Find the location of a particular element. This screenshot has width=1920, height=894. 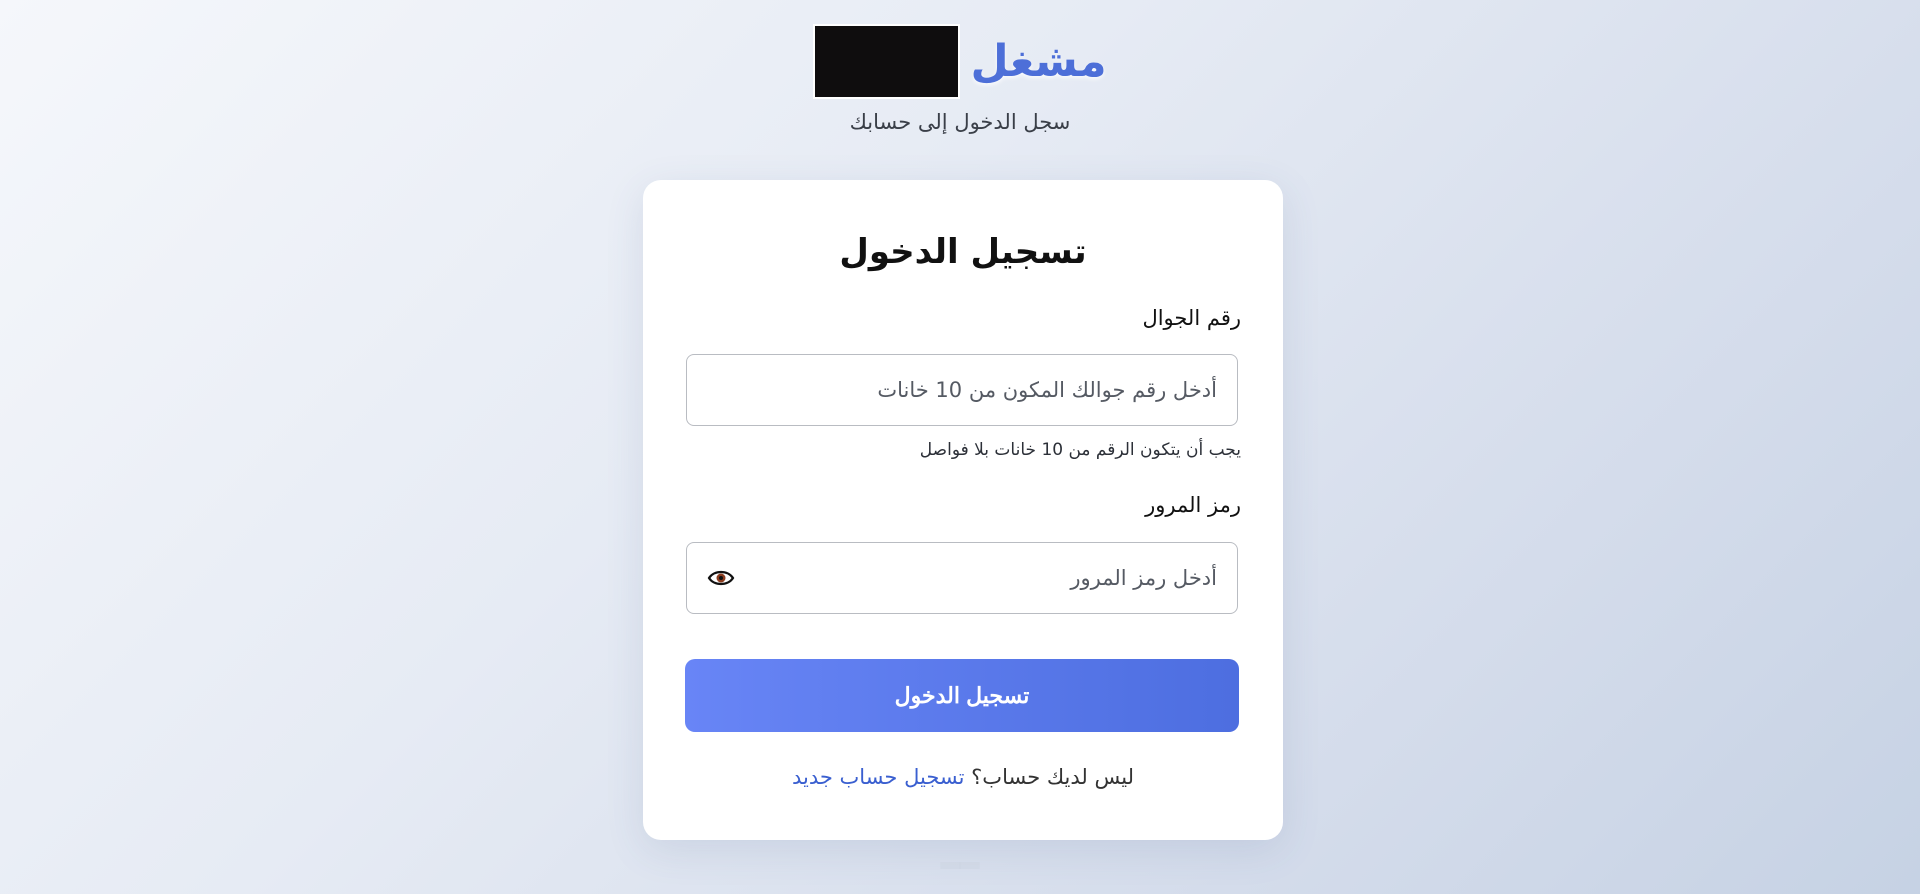

brand-name: مشغل is located at coordinates (1038, 61).